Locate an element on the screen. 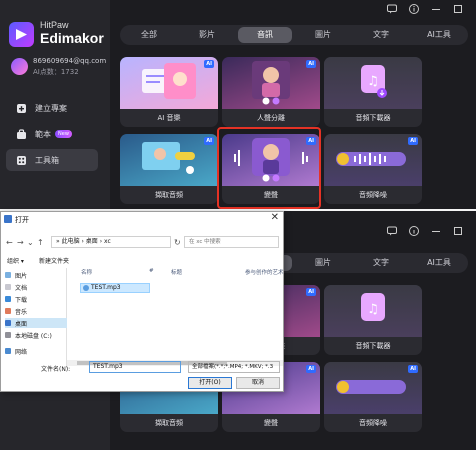  tool-card-extract-audio: AI 擷取音頻 is located at coordinates (169, 169).